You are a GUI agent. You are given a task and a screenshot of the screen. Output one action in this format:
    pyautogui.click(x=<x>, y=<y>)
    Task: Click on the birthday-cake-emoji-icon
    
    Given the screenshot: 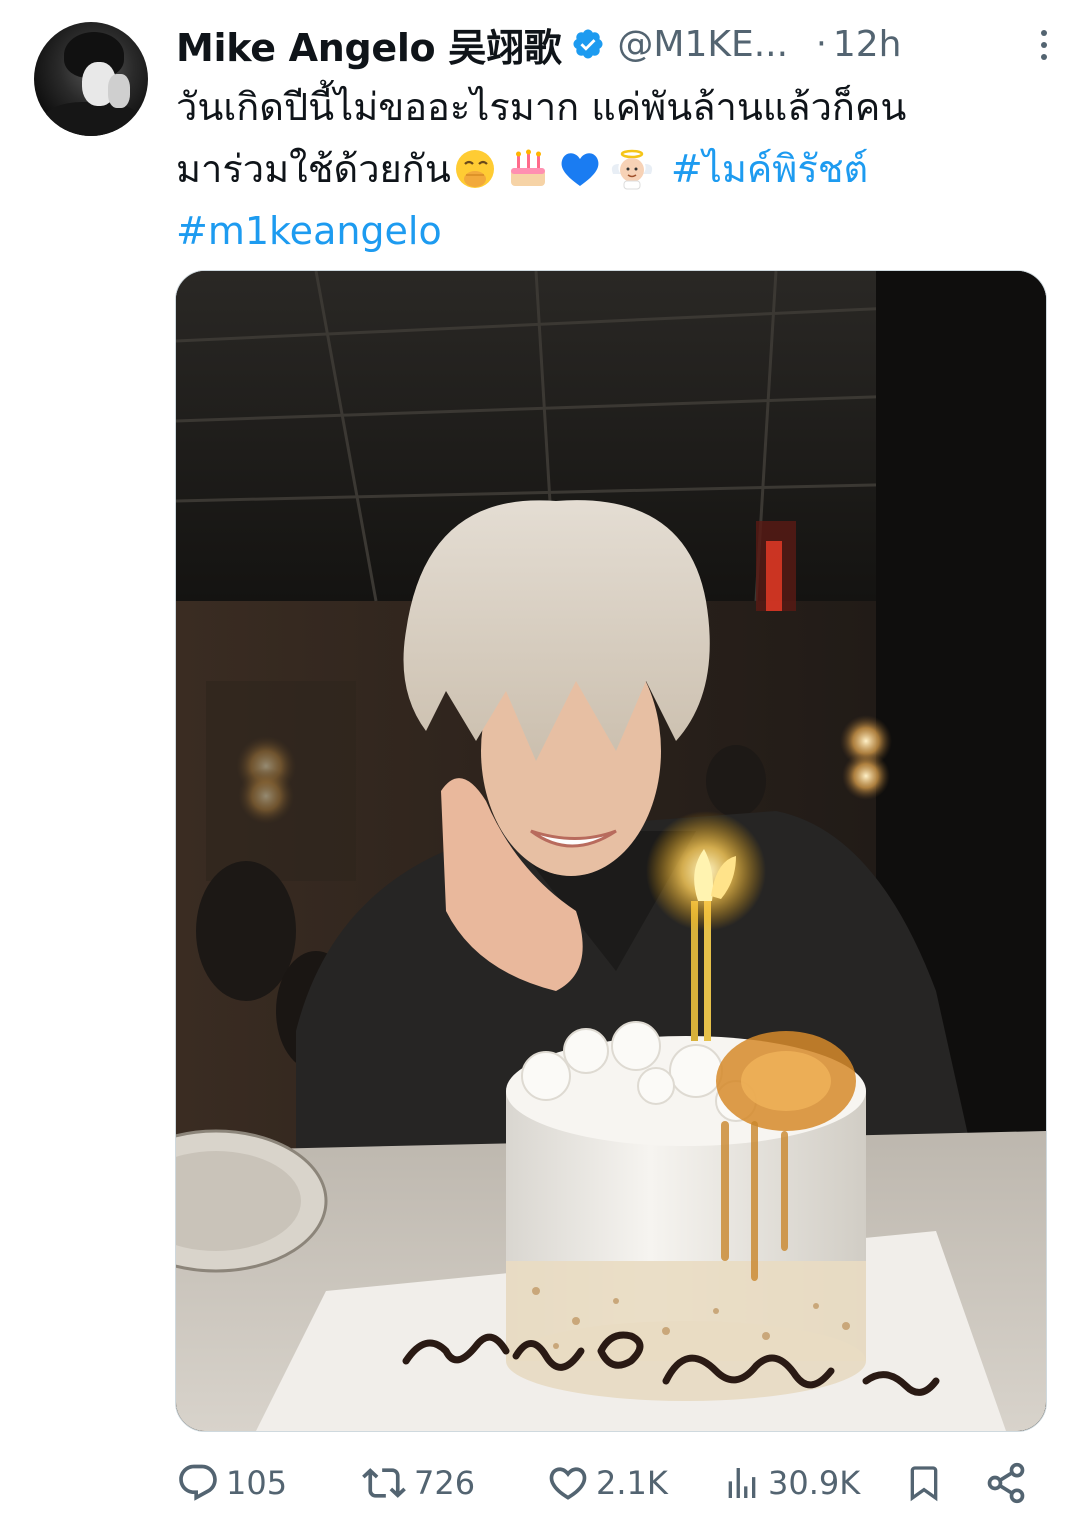 What is the action you would take?
    pyautogui.click(x=527, y=167)
    